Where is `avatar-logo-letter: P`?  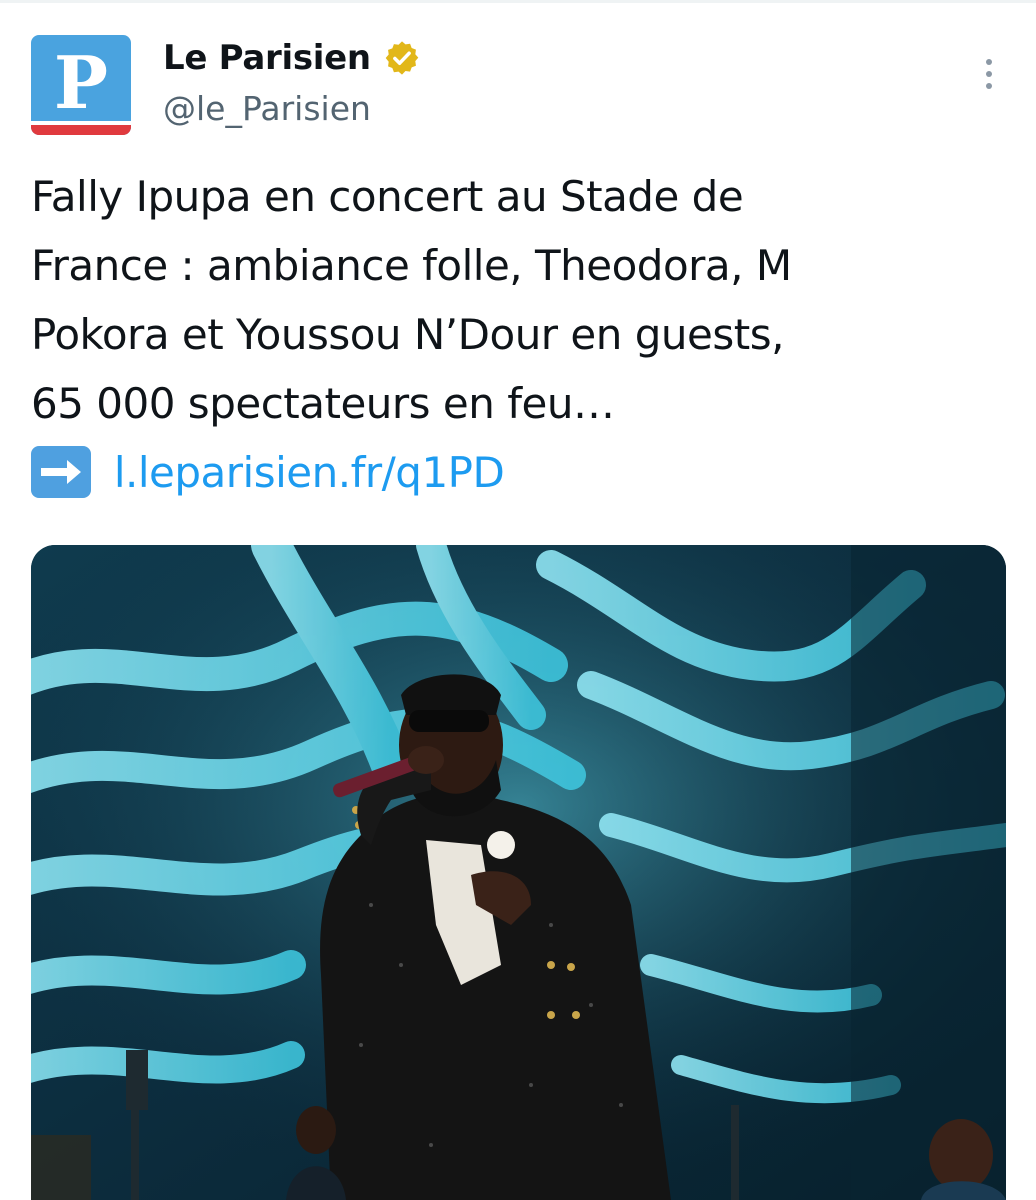 avatar-logo-letter: P is located at coordinates (81, 82).